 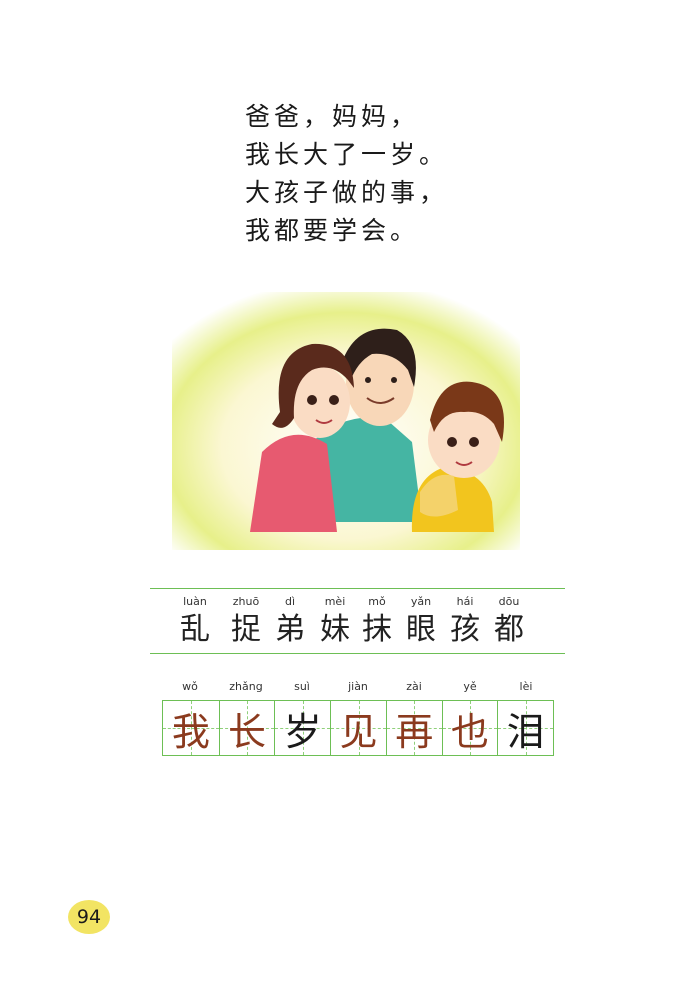 I want to click on pinyin: luàn, so click(x=195, y=601).